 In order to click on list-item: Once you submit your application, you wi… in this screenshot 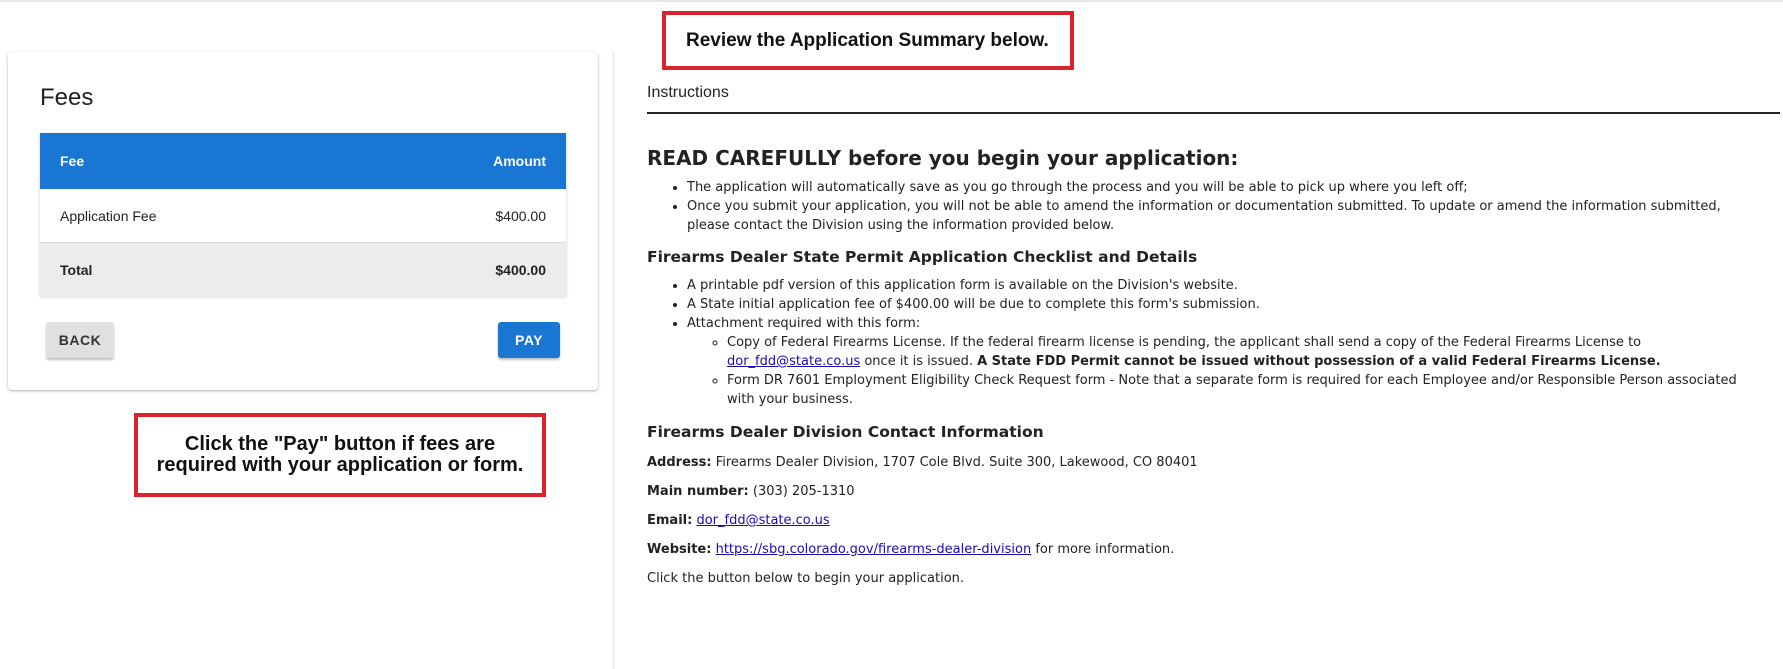, I will do `click(1227, 216)`.